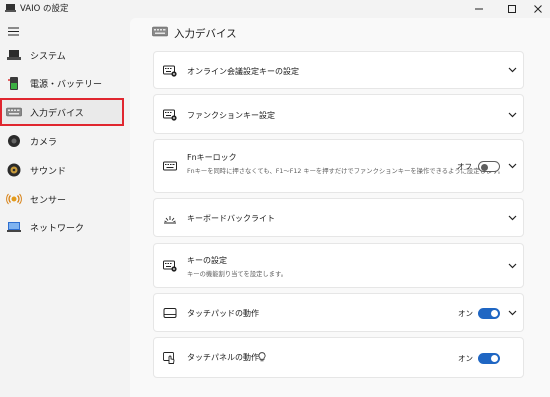  What do you see at coordinates (14, 55) in the screenshot?
I see `laptop-icon` at bounding box center [14, 55].